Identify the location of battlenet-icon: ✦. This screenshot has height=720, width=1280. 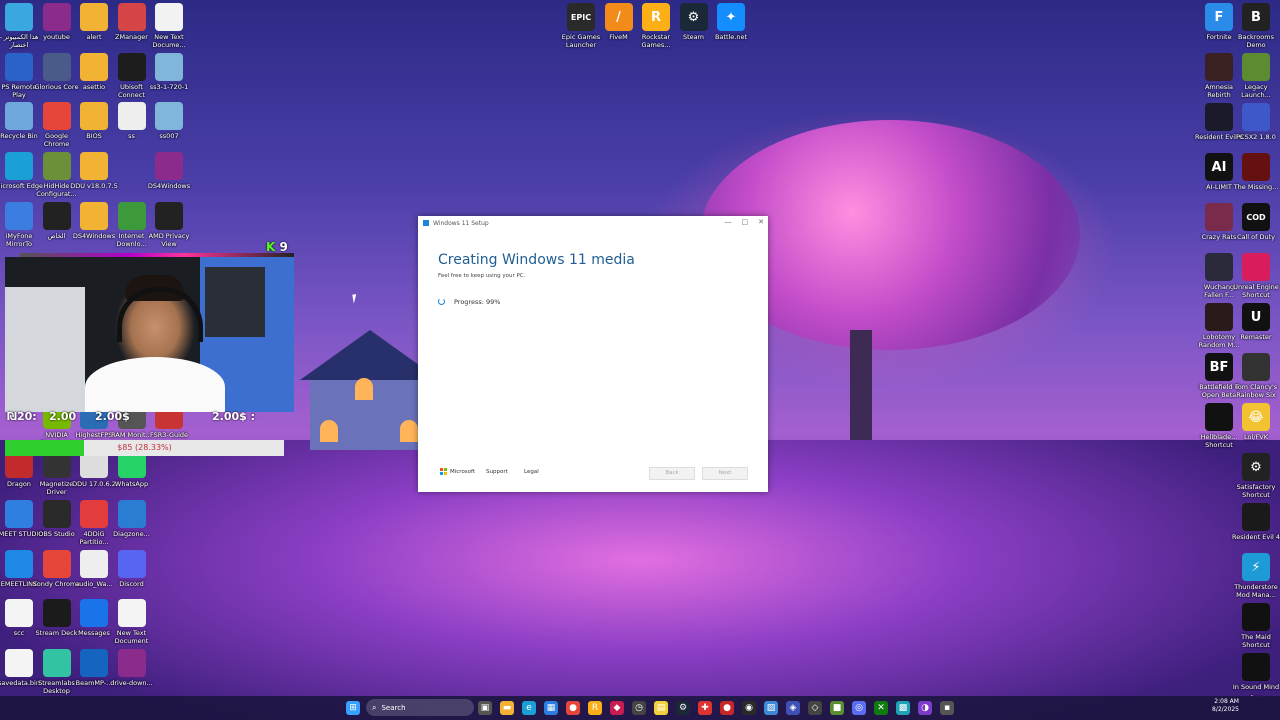
(731, 17).